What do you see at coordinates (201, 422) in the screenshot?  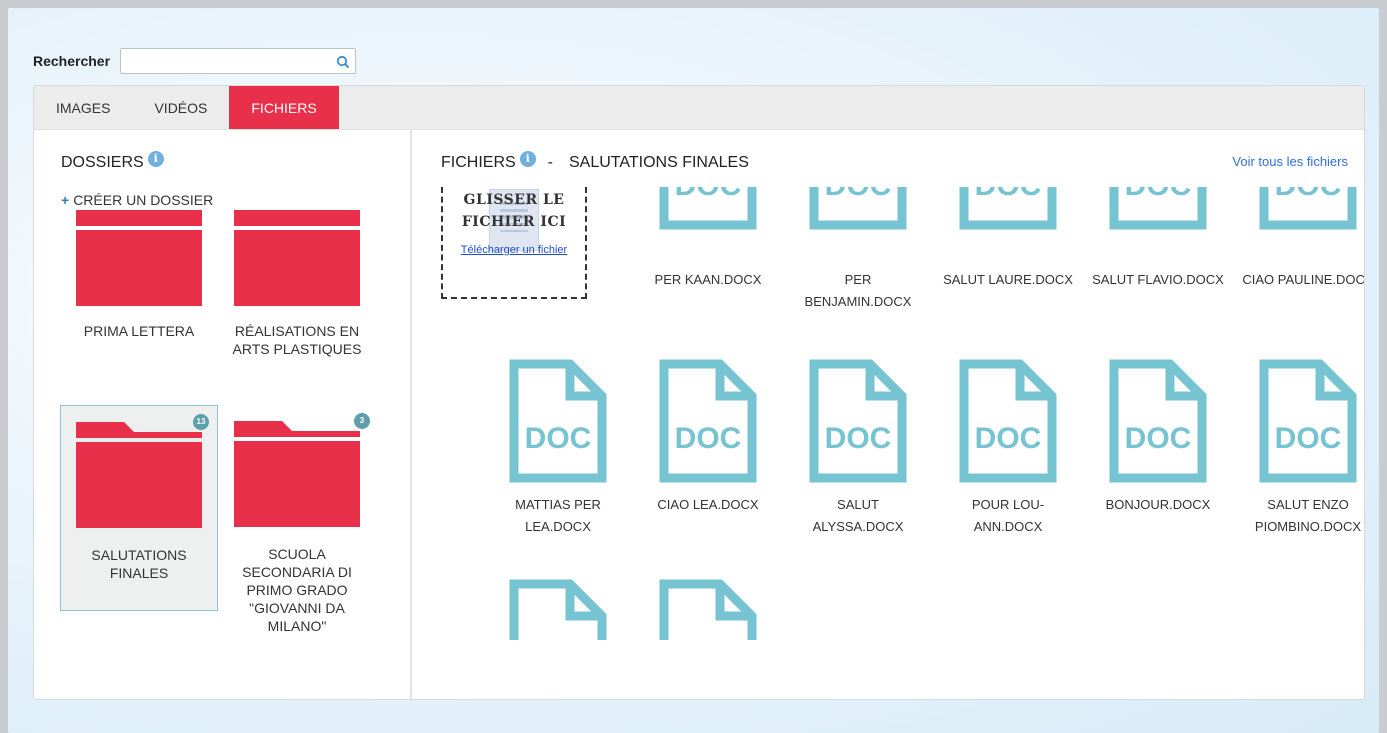 I see `folder-count-badge: 13` at bounding box center [201, 422].